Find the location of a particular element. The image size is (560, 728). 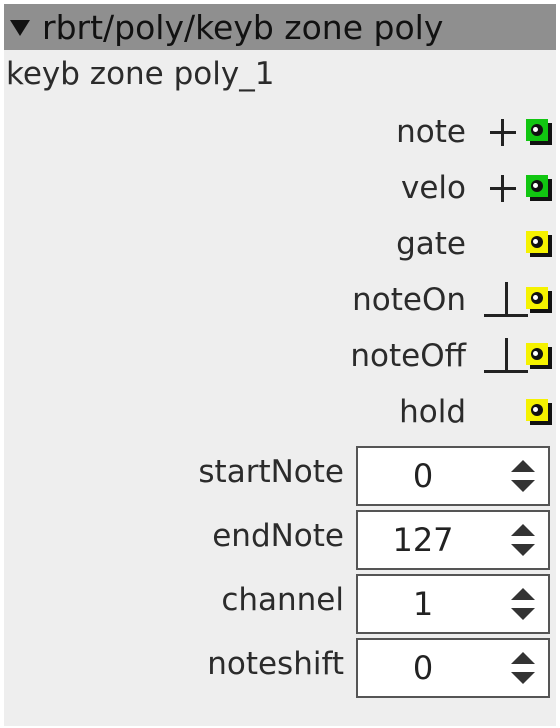

spinbox-value: 127 is located at coordinates (423, 540).